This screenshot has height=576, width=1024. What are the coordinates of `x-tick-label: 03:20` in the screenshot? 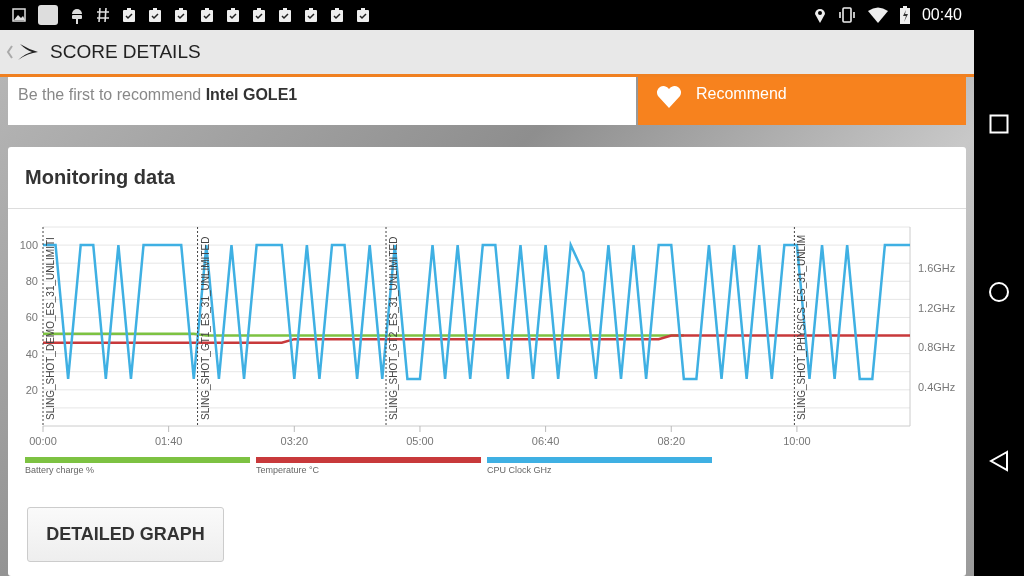 It's located at (294, 441).